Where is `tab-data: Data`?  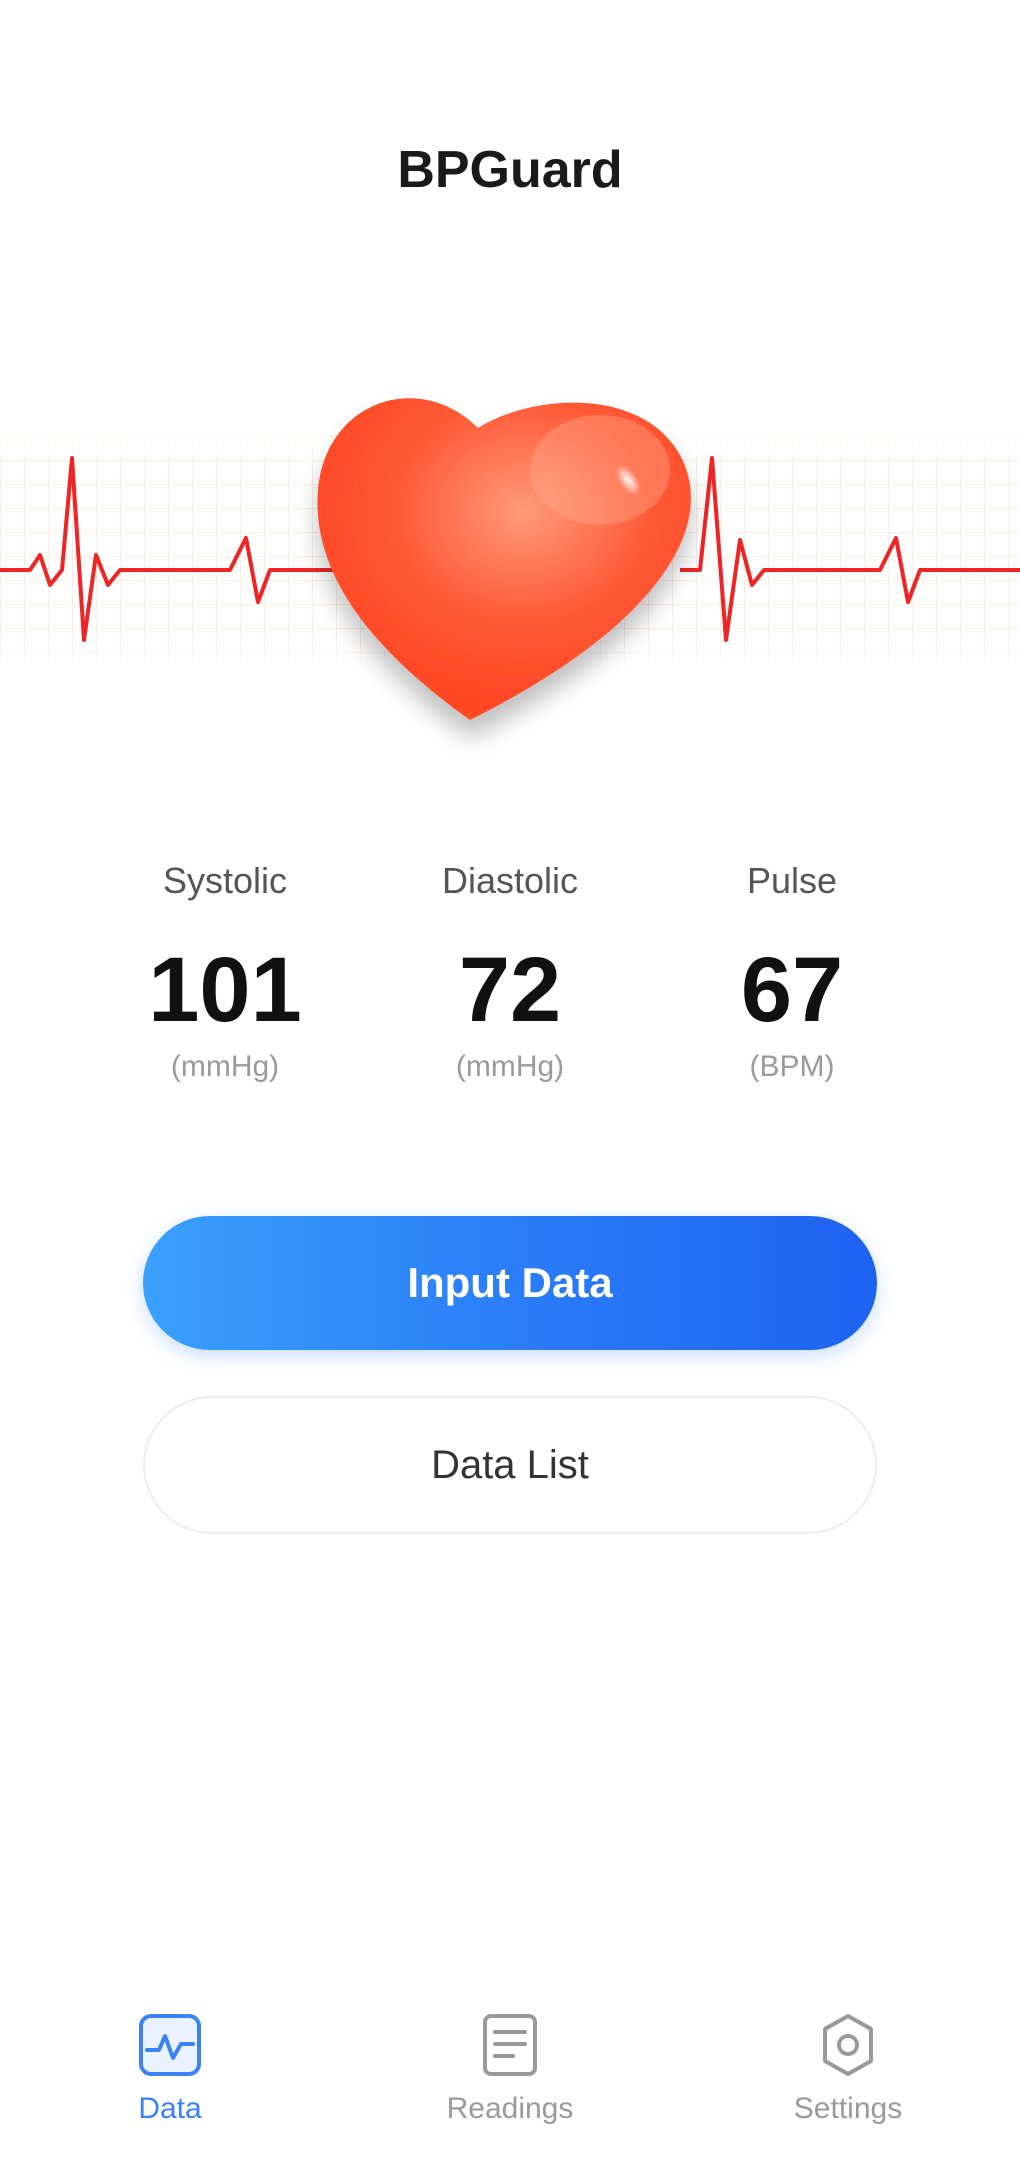
tab-data: Data is located at coordinates (170, 2068).